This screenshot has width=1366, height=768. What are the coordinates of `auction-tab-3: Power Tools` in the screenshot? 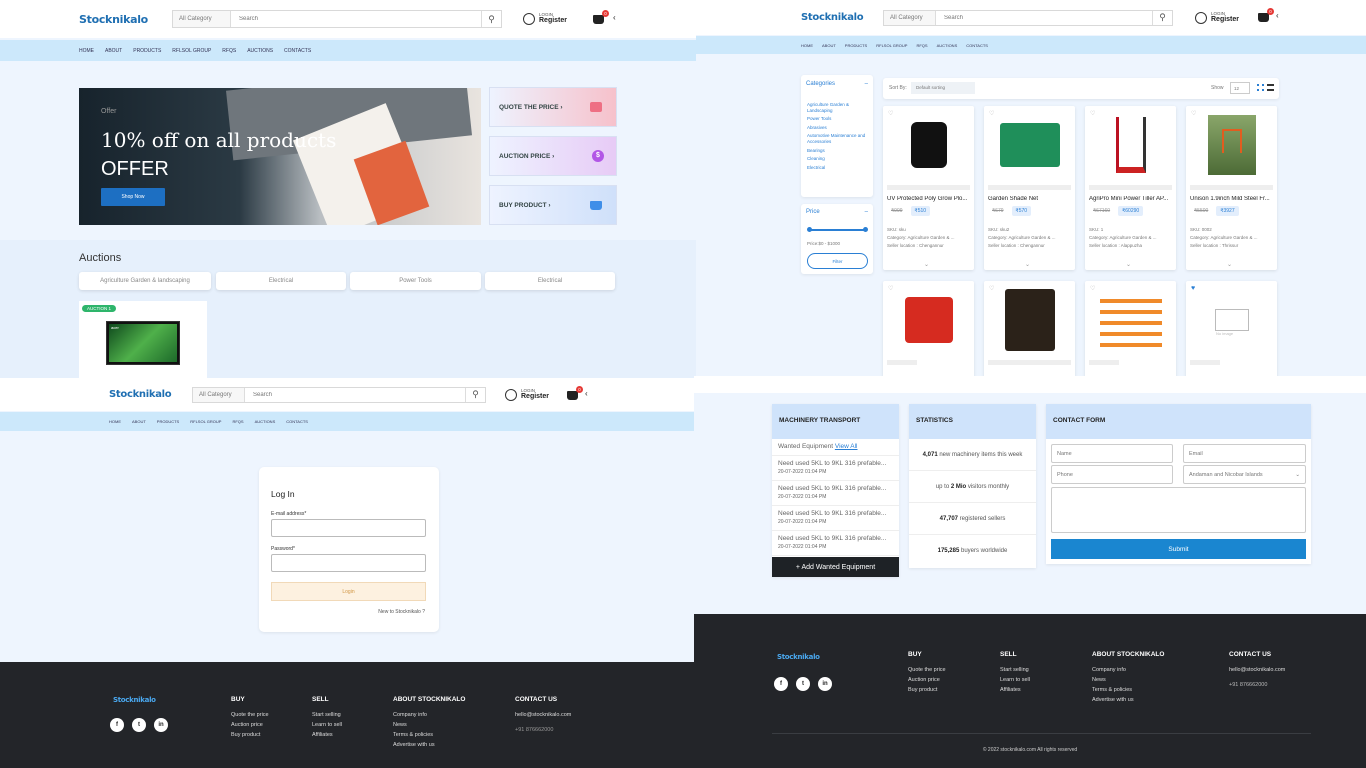 It's located at (415, 281).